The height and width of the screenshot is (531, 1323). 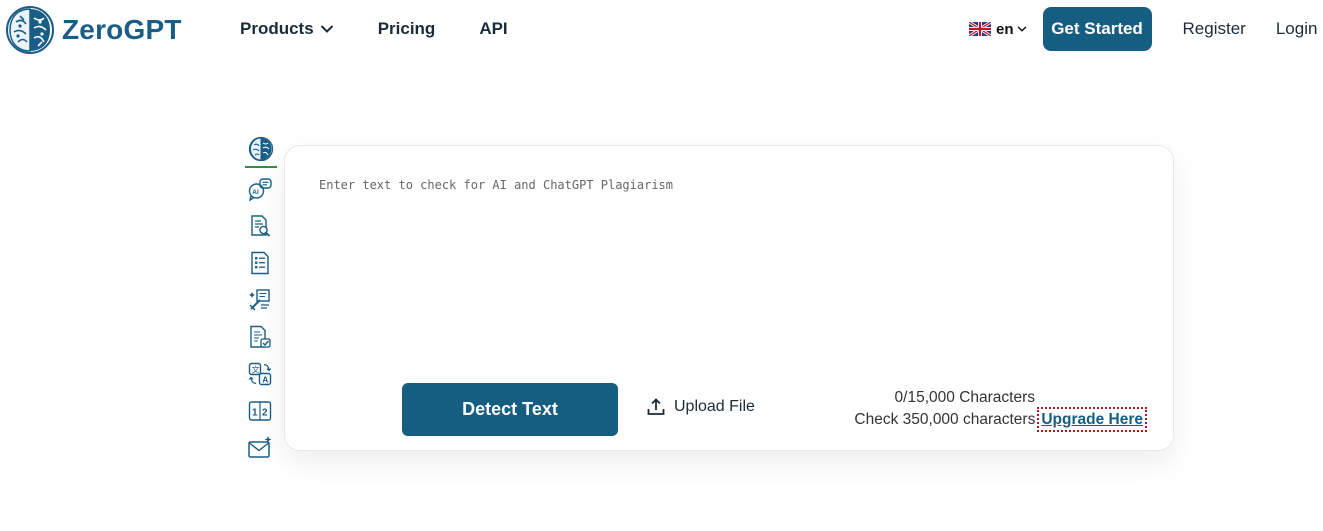 I want to click on brand-name: ZeroGPT, so click(x=122, y=29).